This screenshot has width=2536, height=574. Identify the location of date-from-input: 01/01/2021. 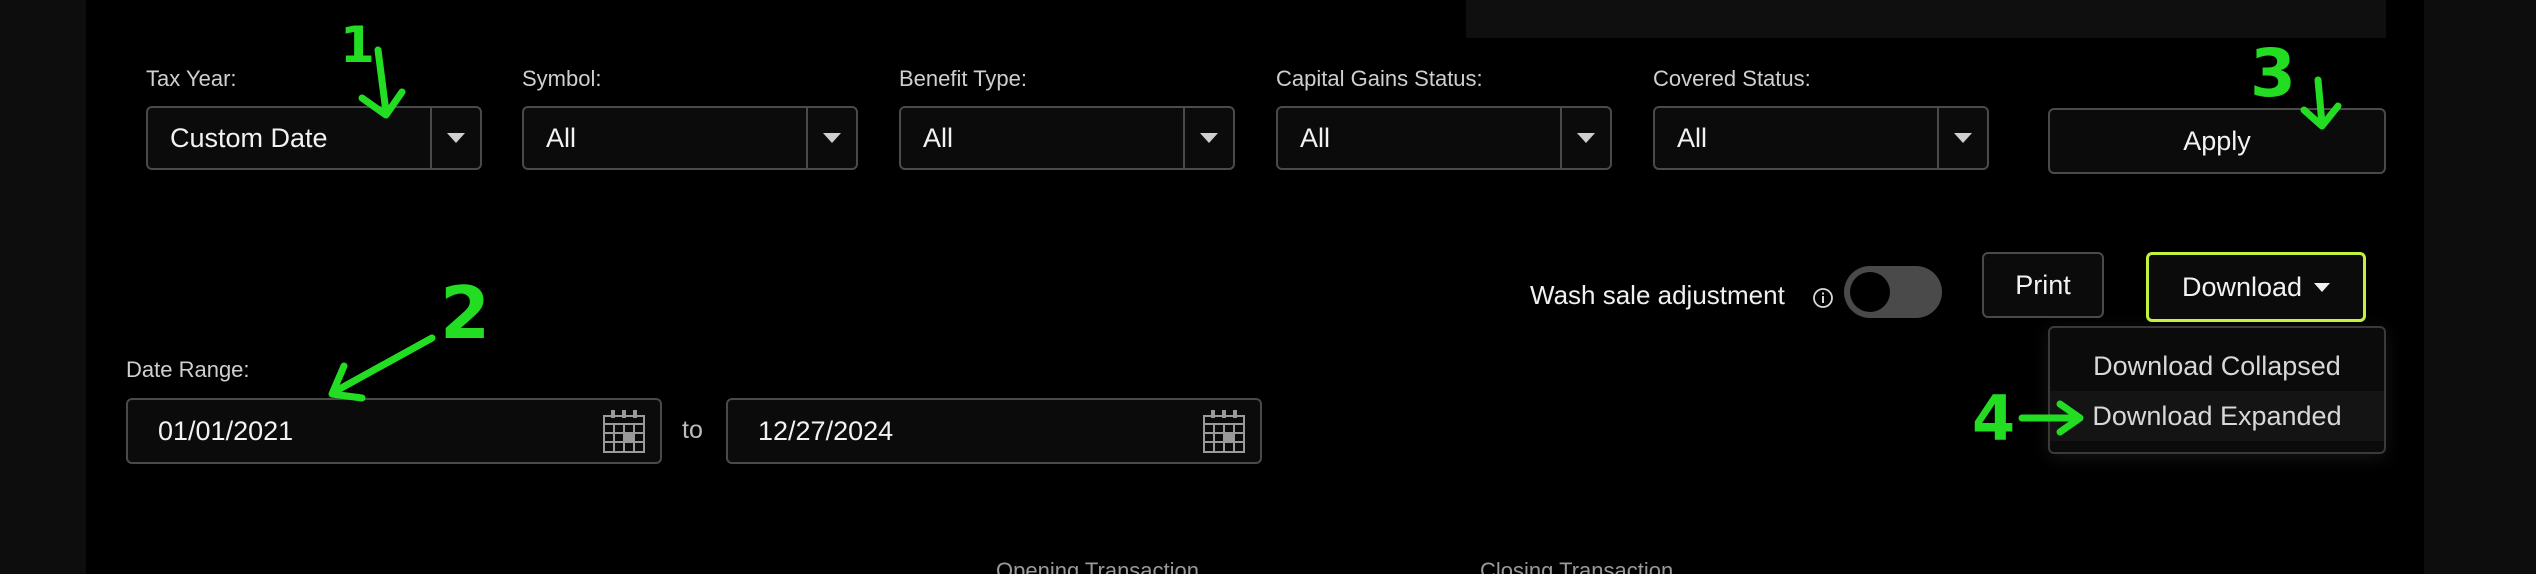
(394, 431).